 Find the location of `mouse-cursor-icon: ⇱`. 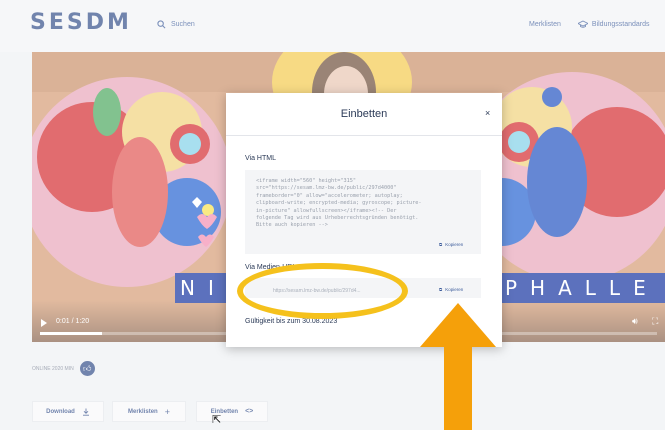

mouse-cursor-icon: ⇱ is located at coordinates (217, 420).